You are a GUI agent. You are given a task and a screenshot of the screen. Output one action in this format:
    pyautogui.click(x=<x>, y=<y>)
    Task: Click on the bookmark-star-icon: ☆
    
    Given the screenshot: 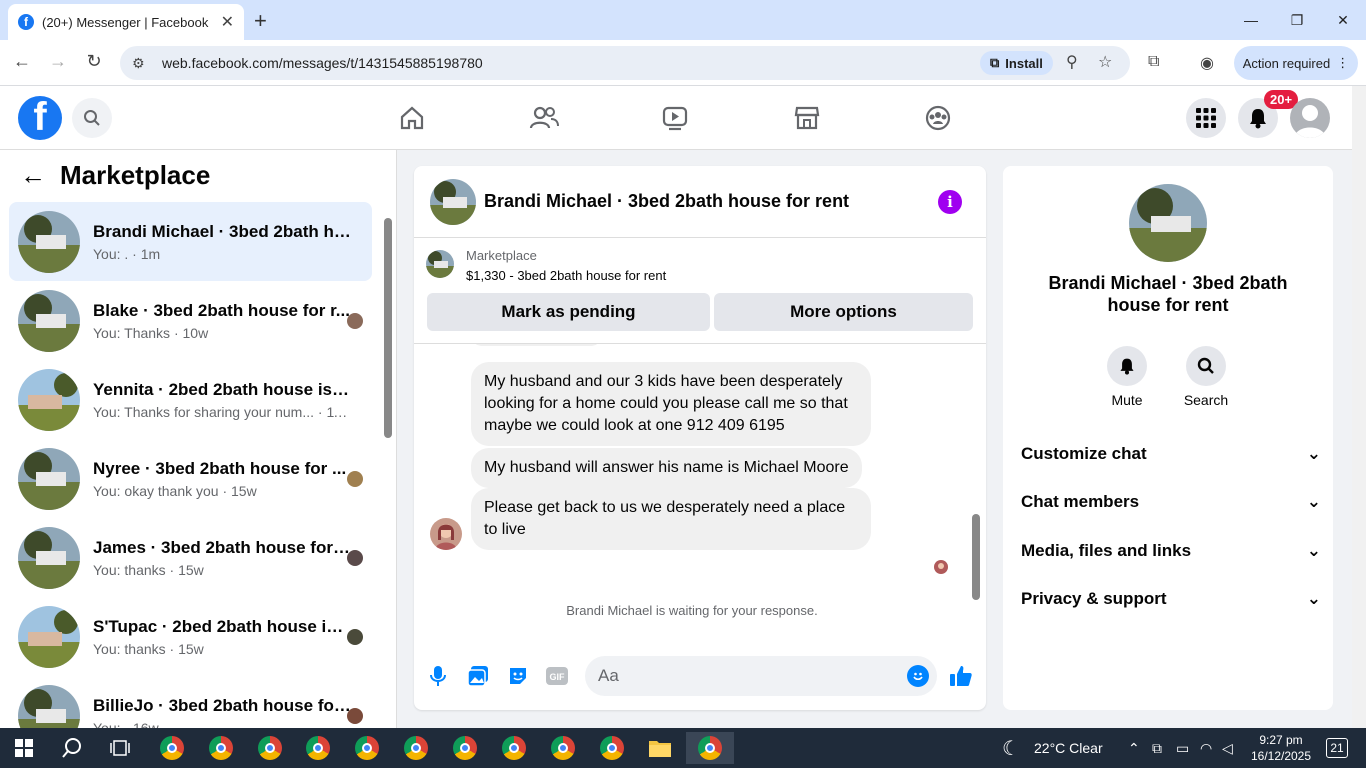 What is the action you would take?
    pyautogui.click(x=1105, y=62)
    